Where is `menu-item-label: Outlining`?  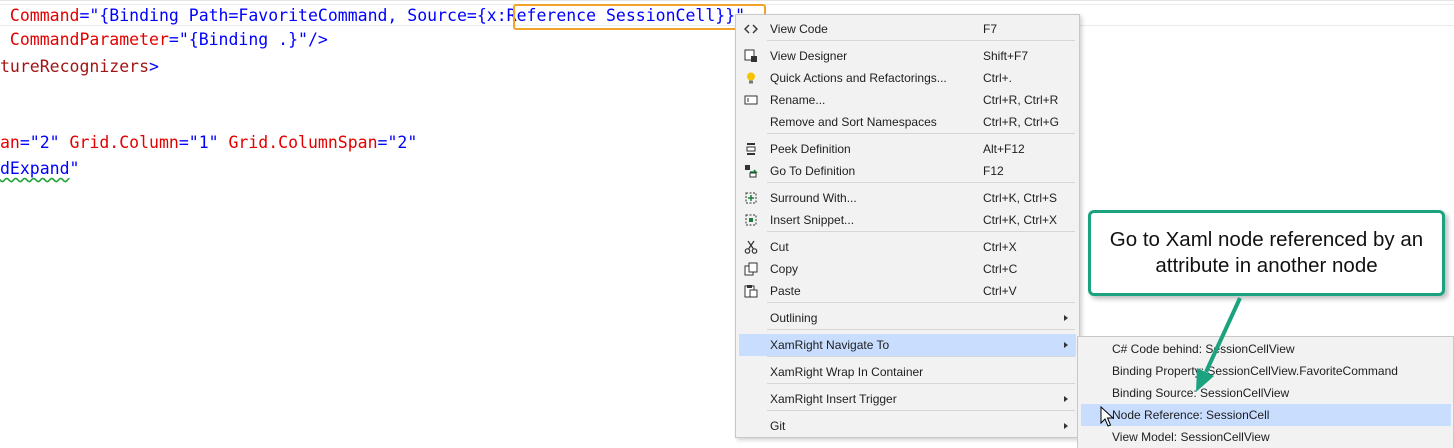 menu-item-label: Outlining is located at coordinates (794, 318).